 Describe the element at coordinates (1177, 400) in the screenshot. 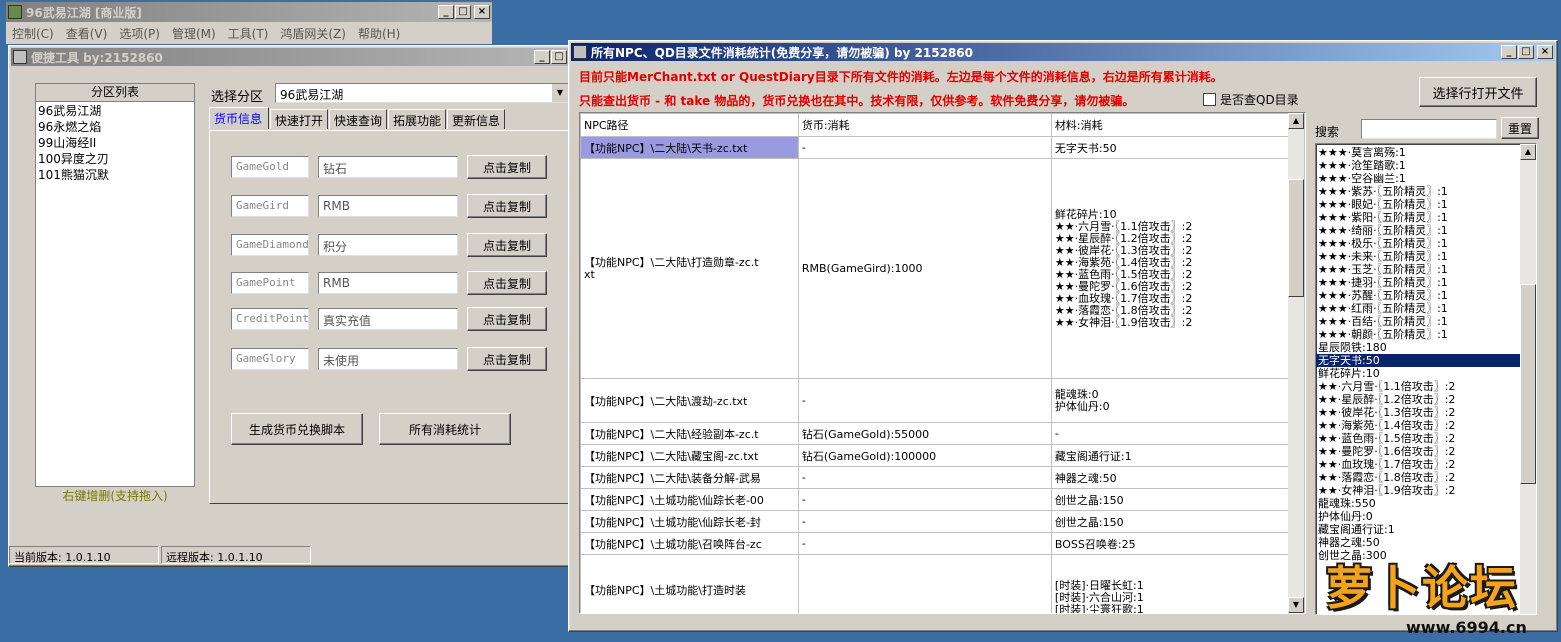

I see `cell-material: 龍魂珠:0 护体仙丹:0` at that location.